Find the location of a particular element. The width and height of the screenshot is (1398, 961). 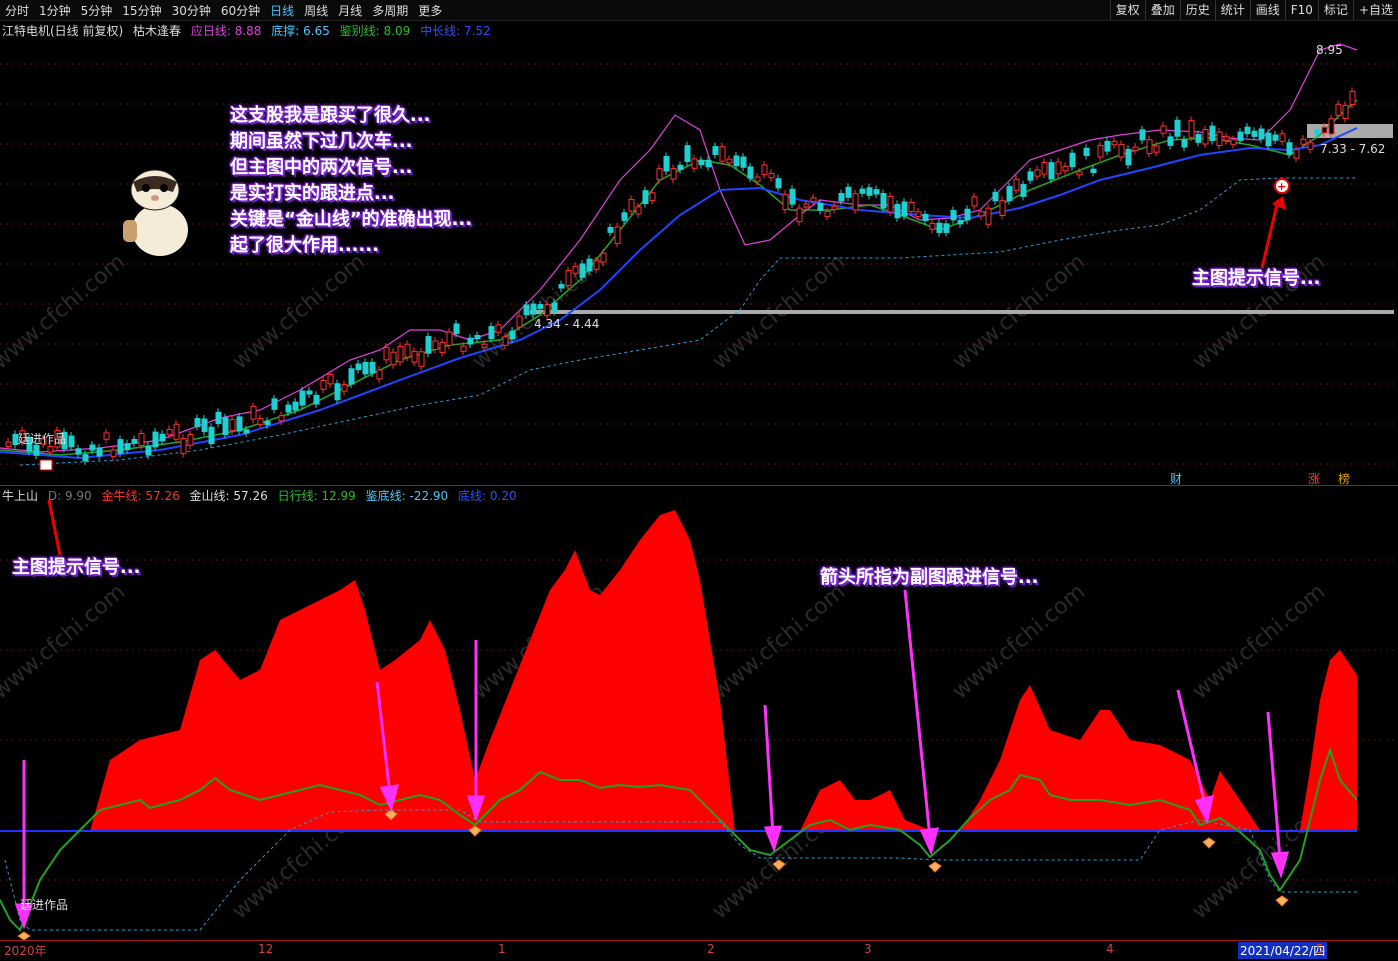

fuquan-button: 复权 is located at coordinates (1127, 10).